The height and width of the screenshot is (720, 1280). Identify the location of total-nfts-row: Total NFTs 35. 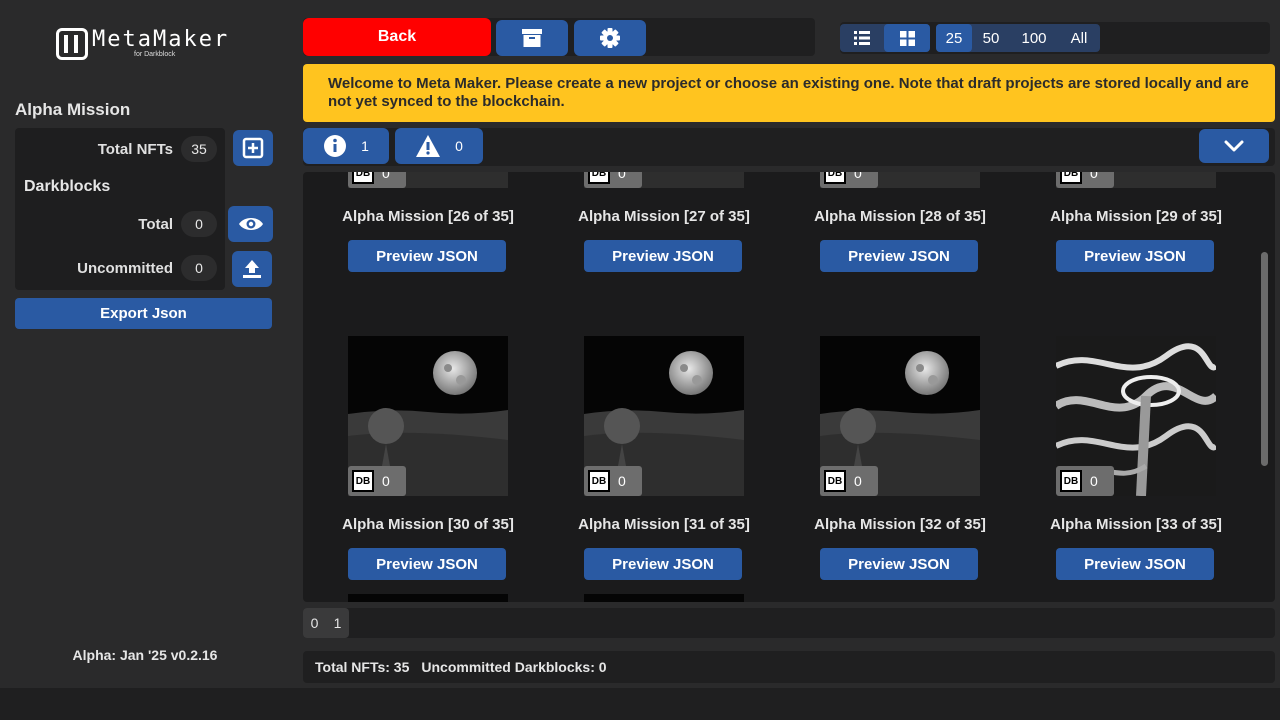
(120, 149).